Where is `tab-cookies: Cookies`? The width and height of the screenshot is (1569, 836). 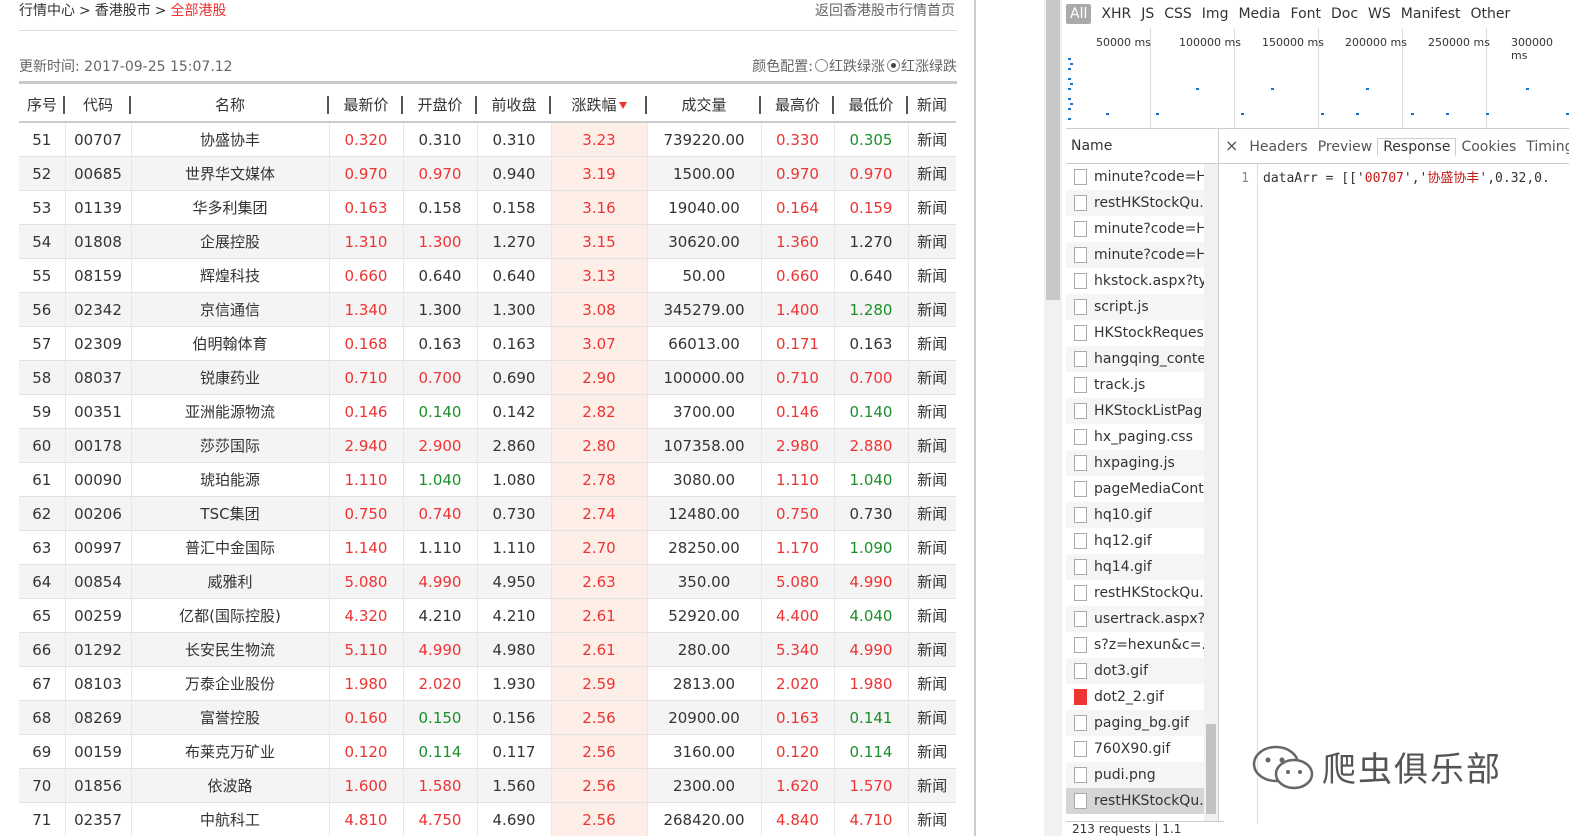
tab-cookies: Cookies is located at coordinates (1488, 147).